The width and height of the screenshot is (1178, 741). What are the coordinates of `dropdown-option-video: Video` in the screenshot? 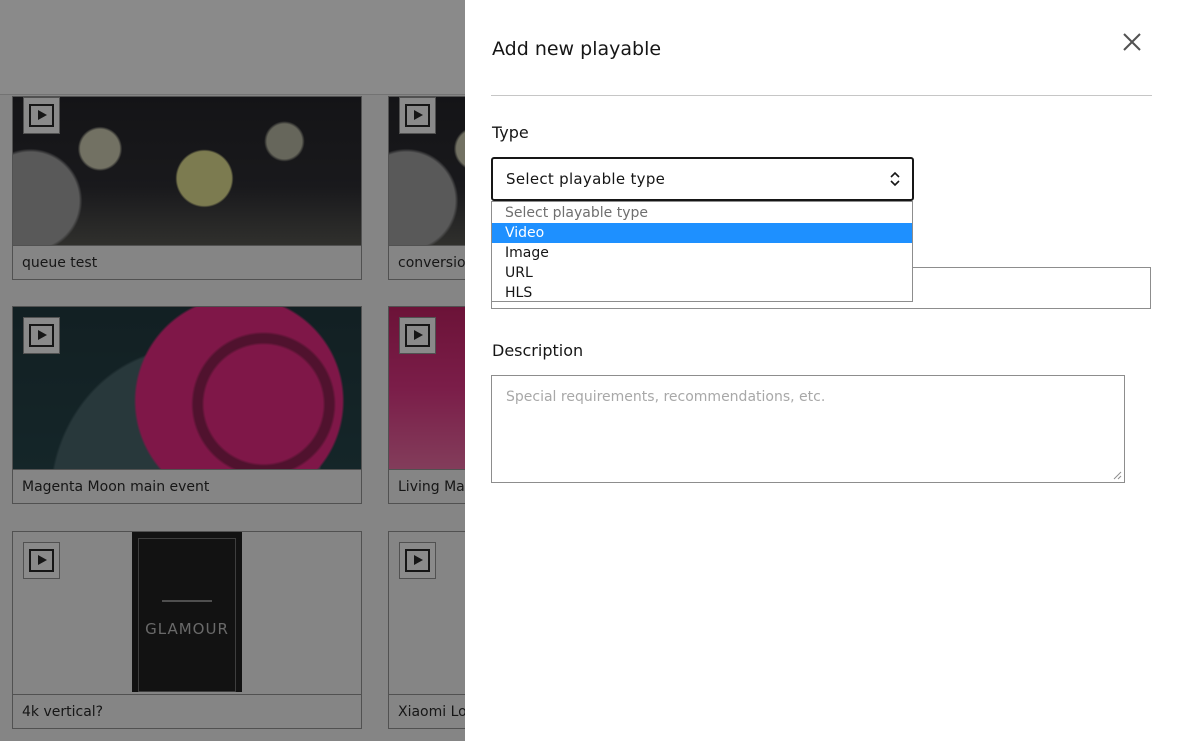 It's located at (702, 233).